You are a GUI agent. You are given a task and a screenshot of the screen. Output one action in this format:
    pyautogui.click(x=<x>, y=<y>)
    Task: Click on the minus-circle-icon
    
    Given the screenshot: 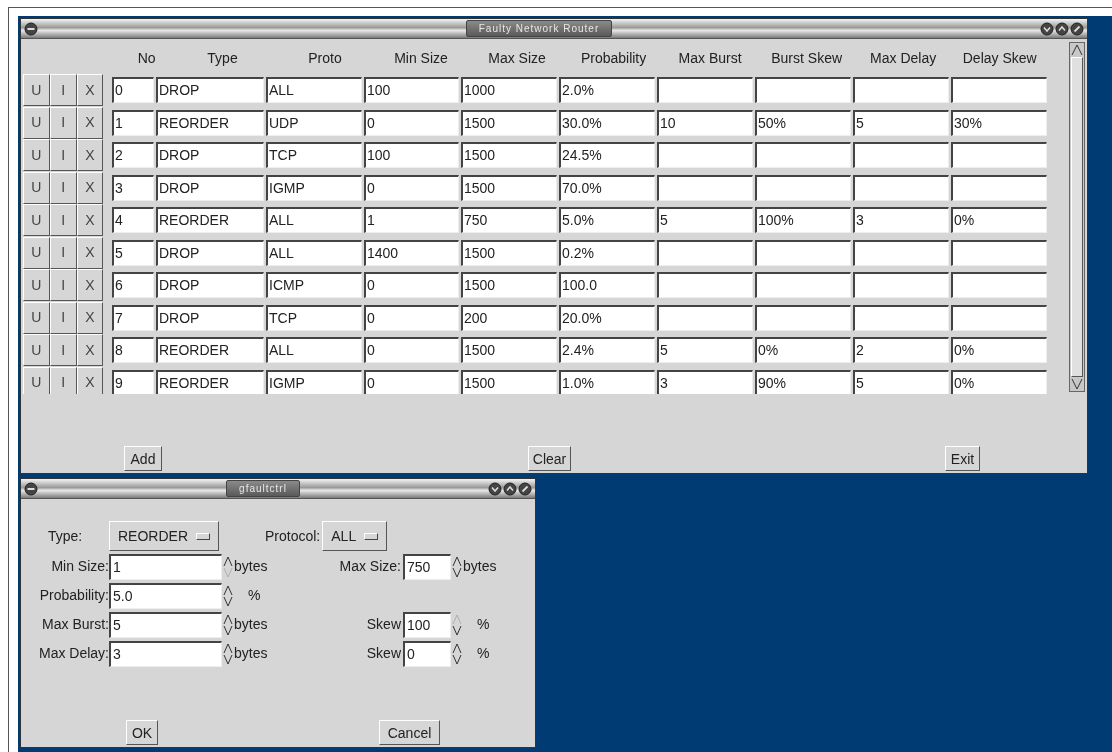 What is the action you would take?
    pyautogui.click(x=31, y=28)
    